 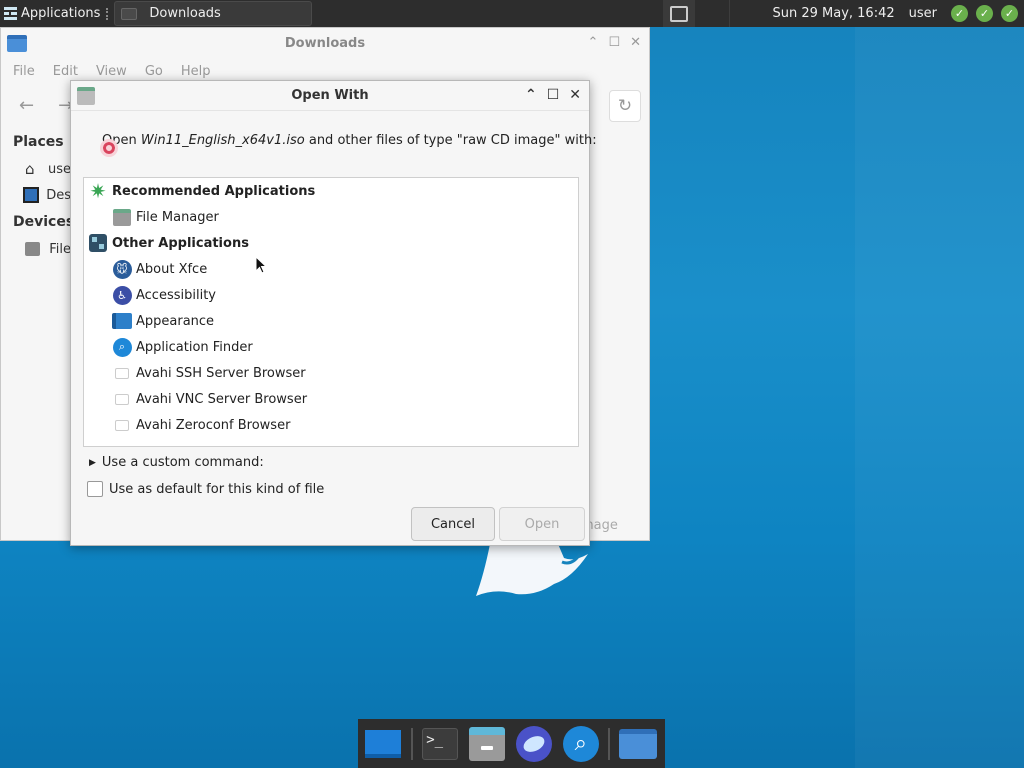 What do you see at coordinates (331, 191) in the screenshot?
I see `recommended-applications-header: ✷ Recommended Applications` at bounding box center [331, 191].